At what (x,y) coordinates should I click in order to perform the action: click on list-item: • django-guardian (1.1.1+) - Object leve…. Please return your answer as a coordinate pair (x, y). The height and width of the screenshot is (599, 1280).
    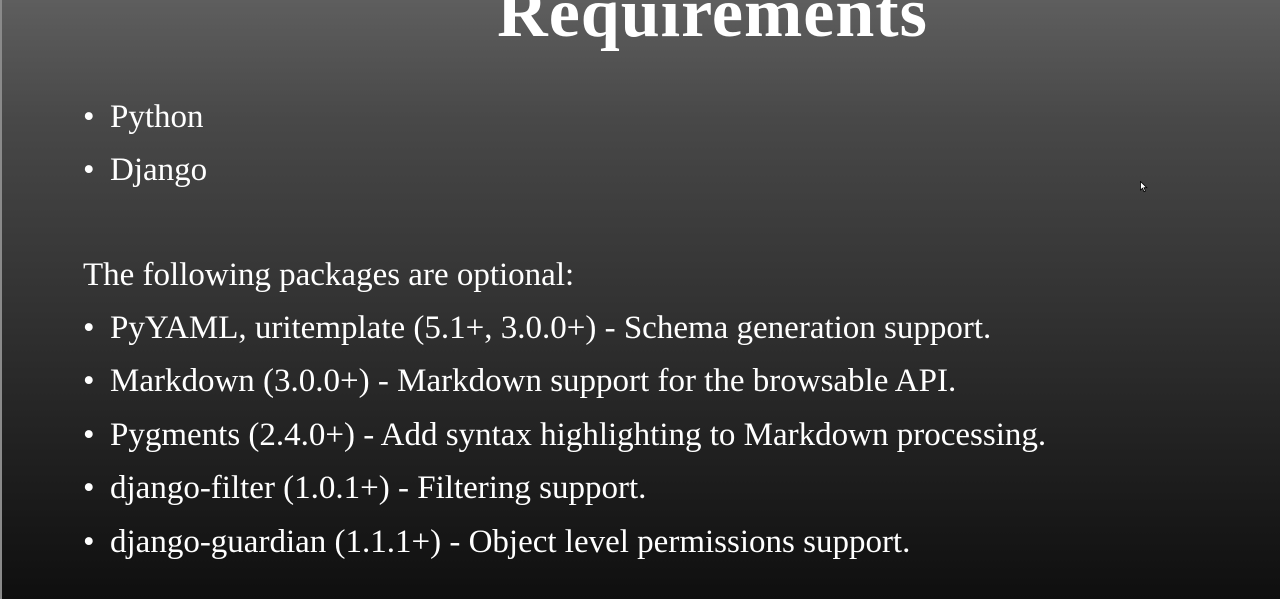
    Looking at the image, I should click on (564, 542).